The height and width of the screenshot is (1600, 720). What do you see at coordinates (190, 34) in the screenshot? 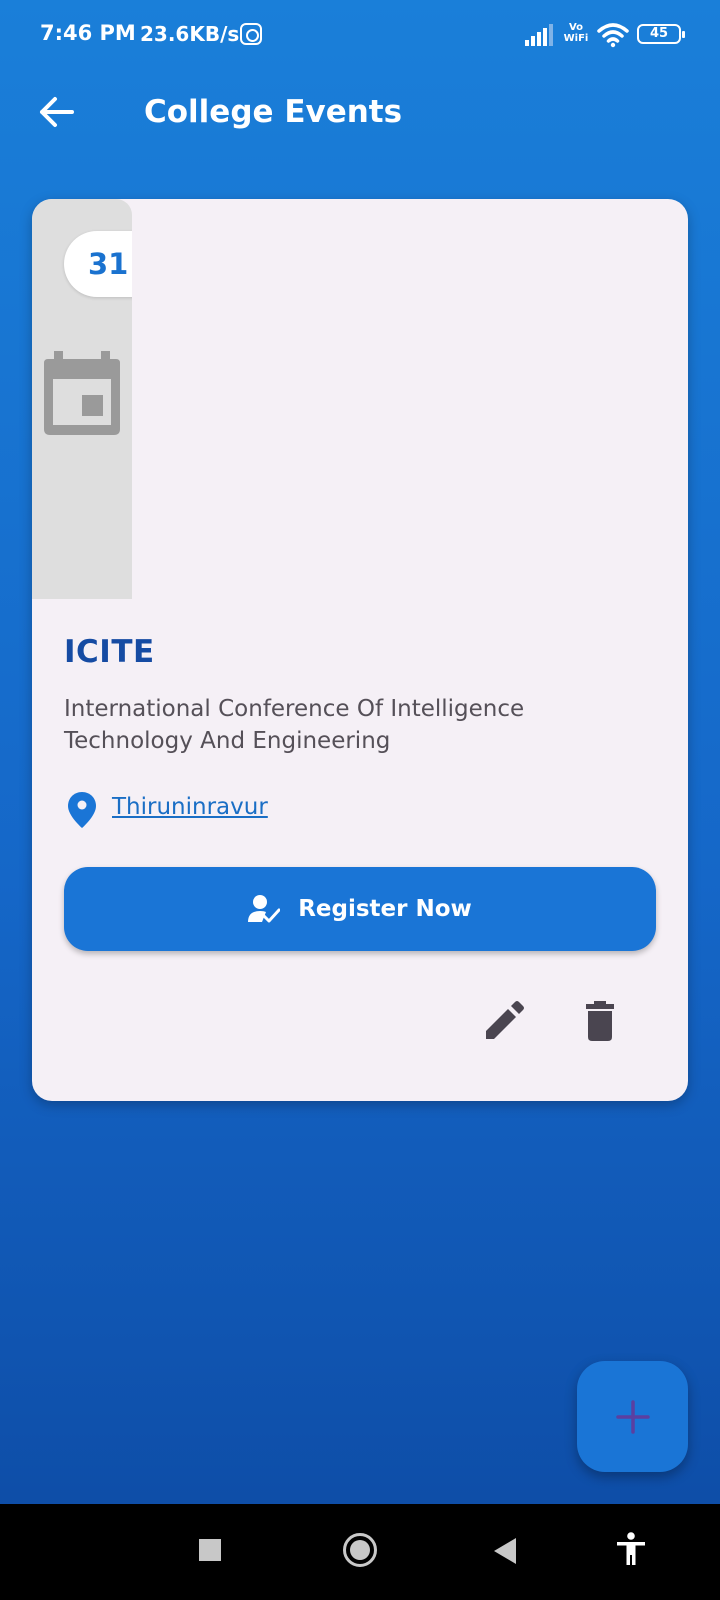
I see `network-speed: 23.6KB/s` at bounding box center [190, 34].